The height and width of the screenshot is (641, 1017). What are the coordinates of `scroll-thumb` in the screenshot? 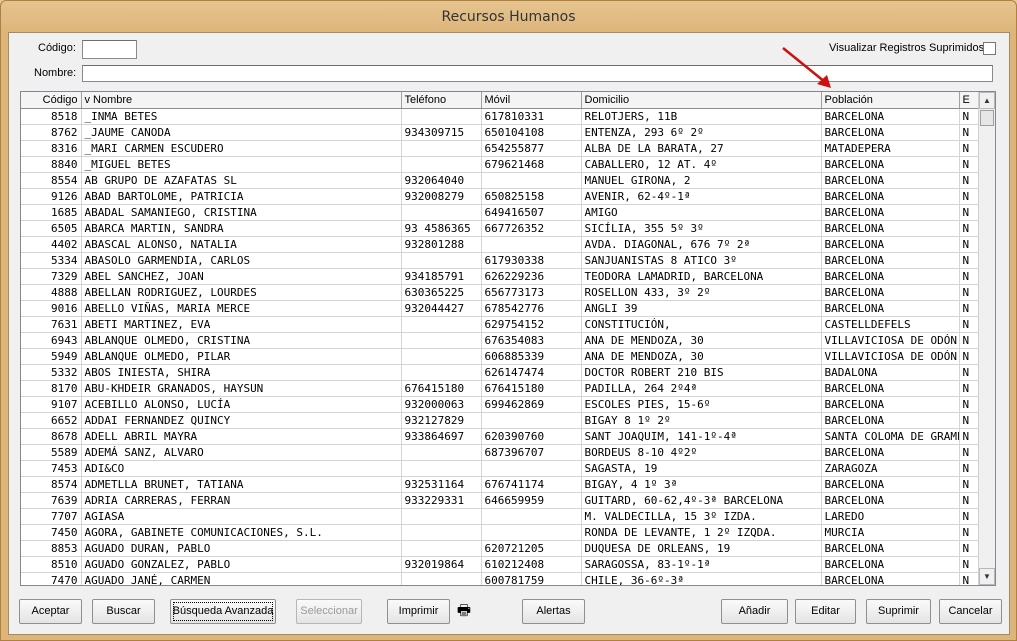 It's located at (987, 118).